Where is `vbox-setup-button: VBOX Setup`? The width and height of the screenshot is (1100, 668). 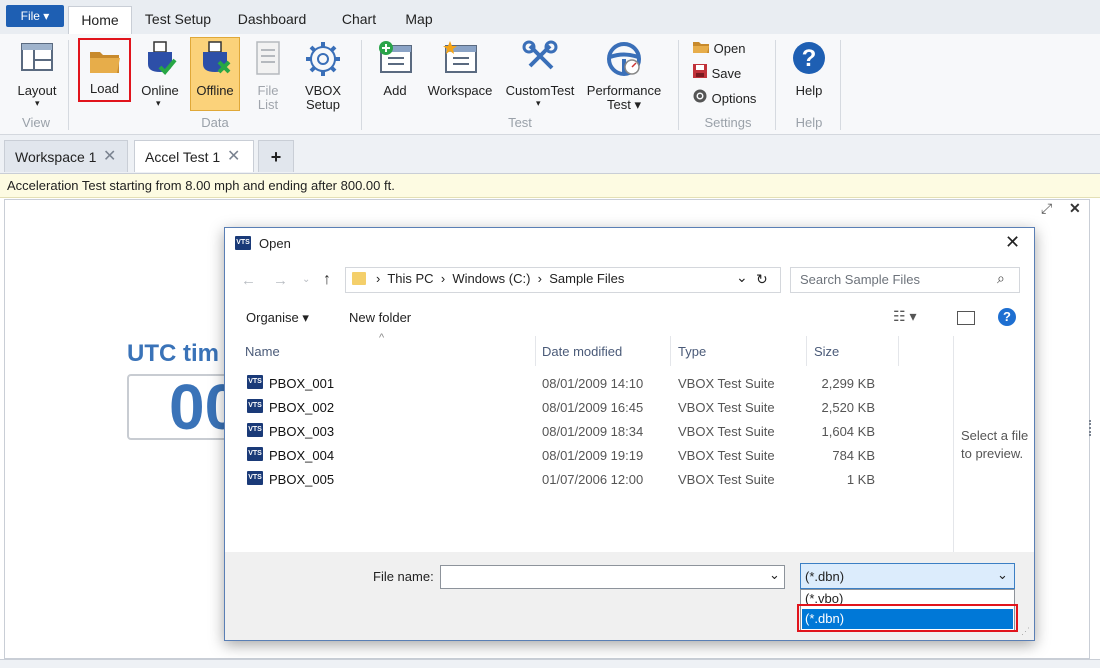 vbox-setup-button: VBOX Setup is located at coordinates (323, 77).